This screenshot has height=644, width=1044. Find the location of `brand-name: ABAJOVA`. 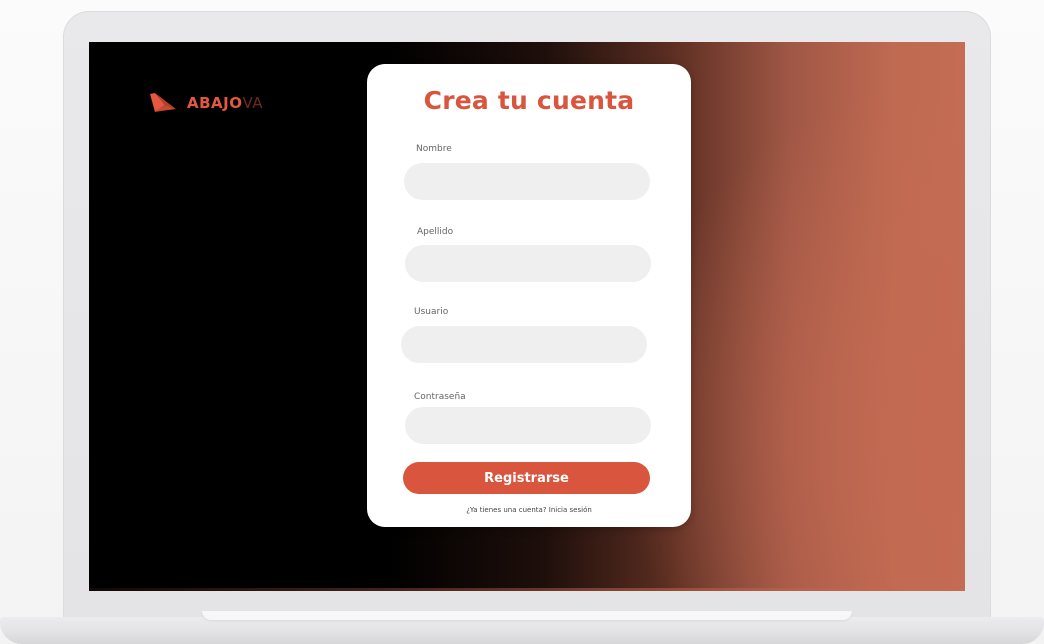

brand-name: ABAJOVA is located at coordinates (225, 102).